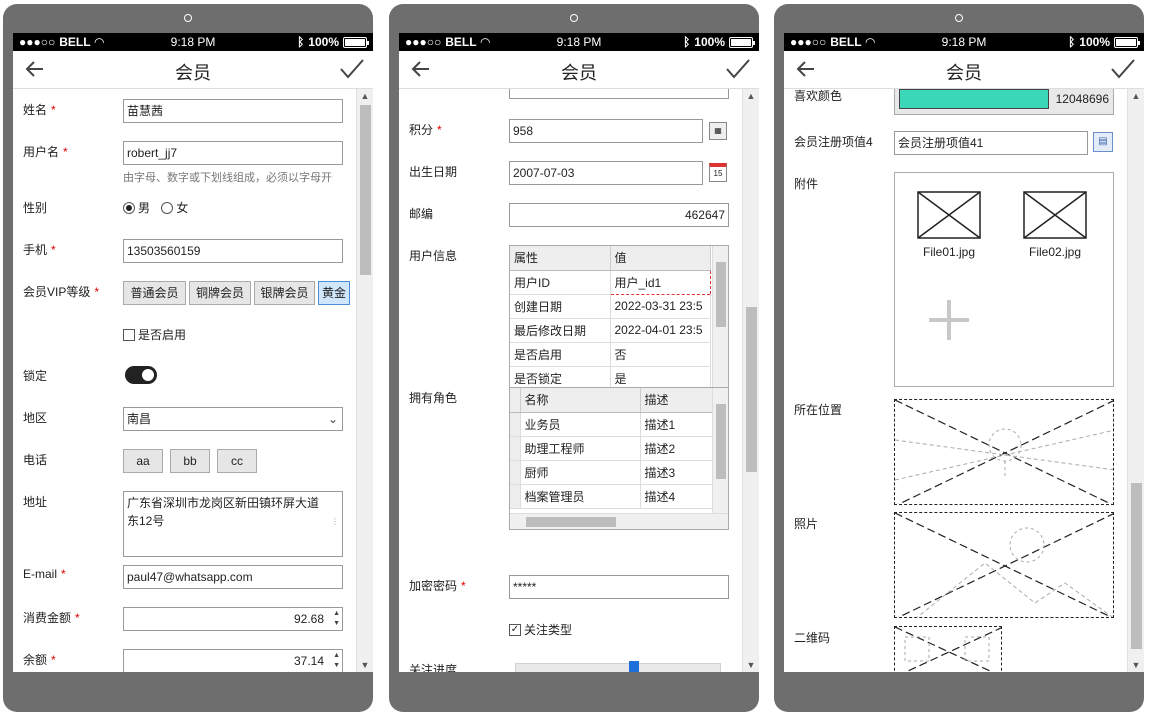 This screenshot has height=721, width=1161. Describe the element at coordinates (220, 293) in the screenshot. I see `vip-option-bronze: 铜牌会员` at that location.